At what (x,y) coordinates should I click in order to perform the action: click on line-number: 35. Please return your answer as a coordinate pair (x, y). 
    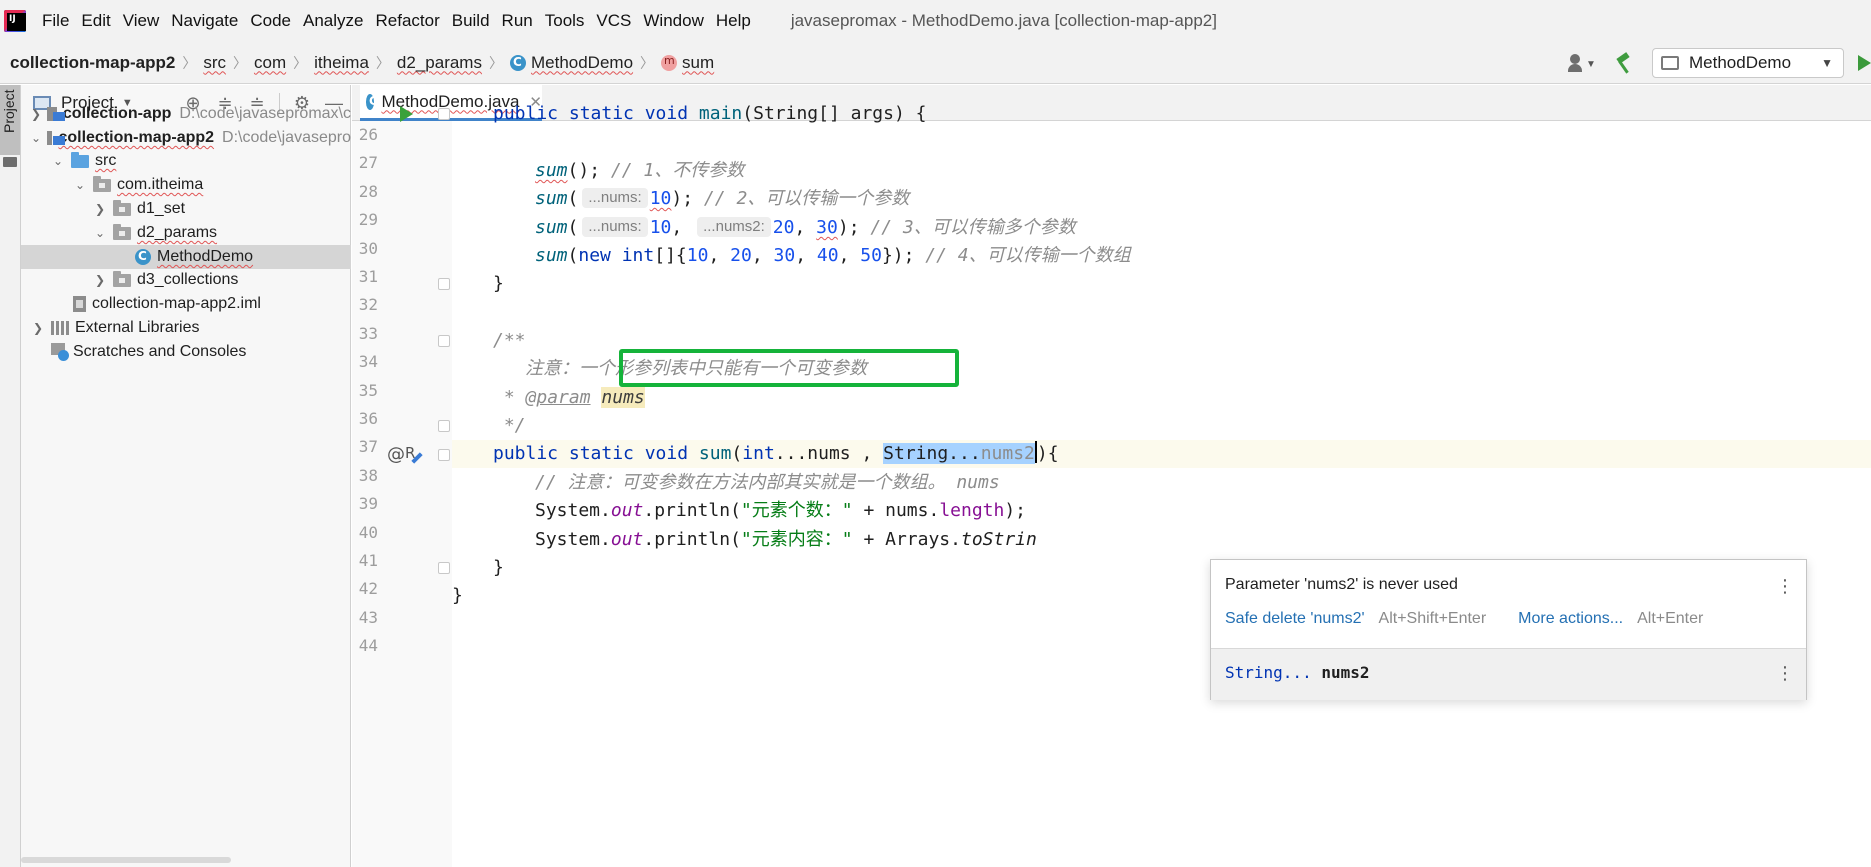
    Looking at the image, I should click on (368, 390).